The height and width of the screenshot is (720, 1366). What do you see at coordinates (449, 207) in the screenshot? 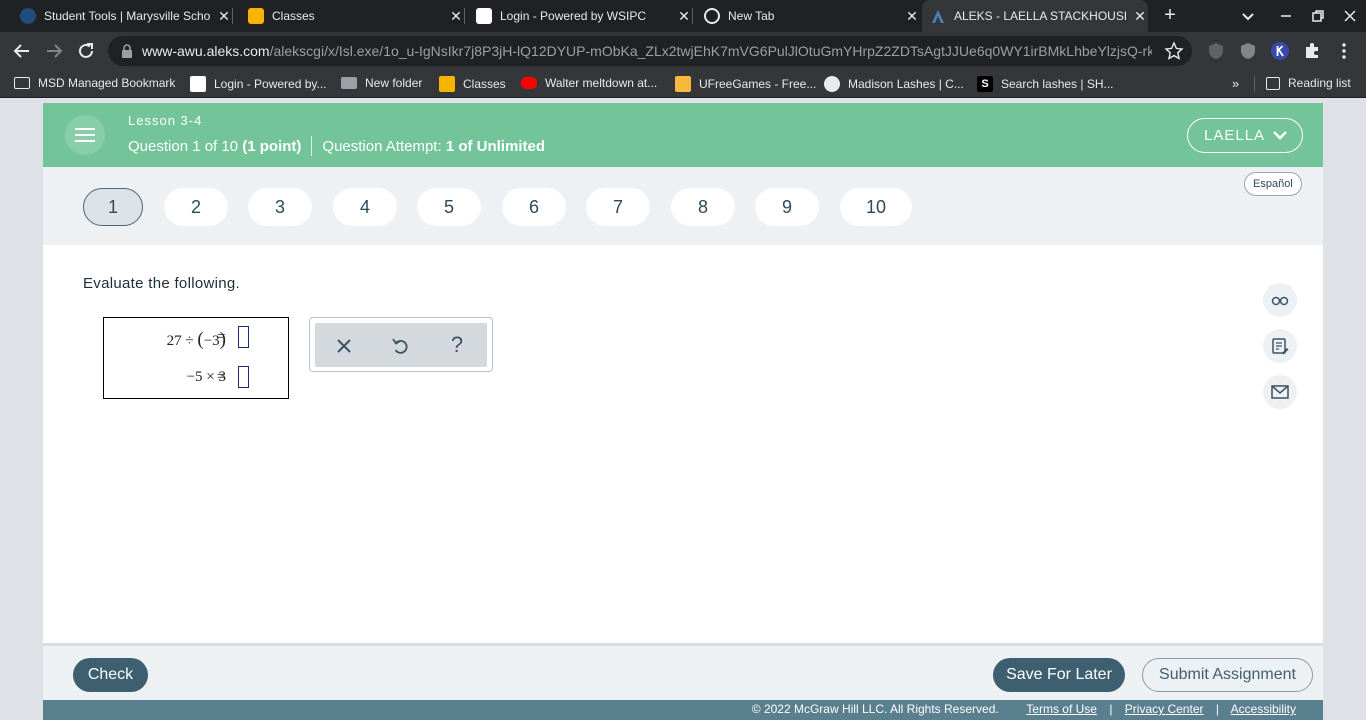
I see `question-nav-5: 5` at bounding box center [449, 207].